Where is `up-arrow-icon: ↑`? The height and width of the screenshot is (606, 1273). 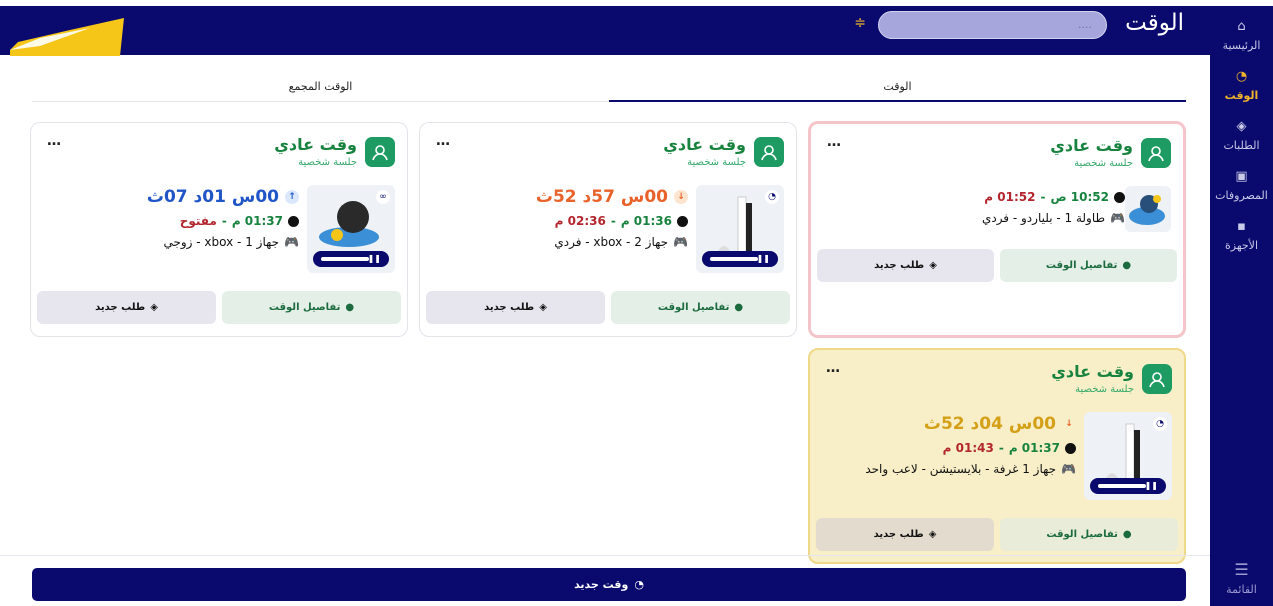
up-arrow-icon: ↑ is located at coordinates (292, 197).